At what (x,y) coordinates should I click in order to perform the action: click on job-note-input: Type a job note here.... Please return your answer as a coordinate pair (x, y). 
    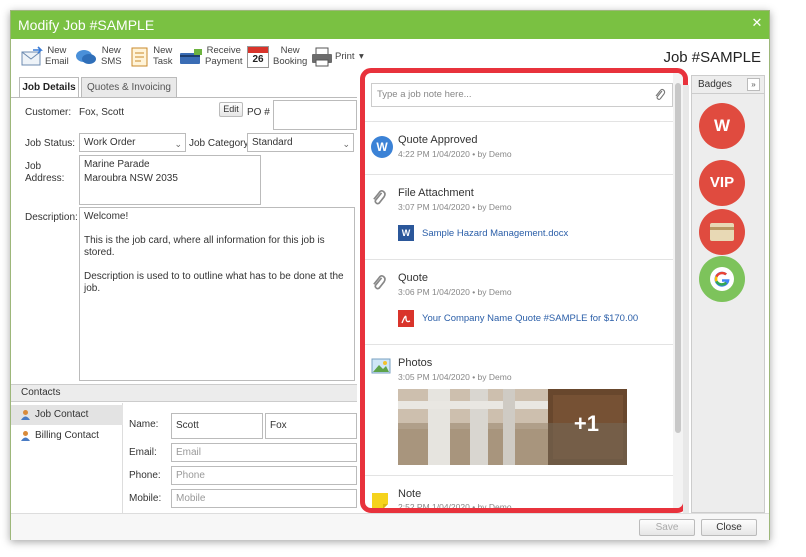
    Looking at the image, I should click on (522, 95).